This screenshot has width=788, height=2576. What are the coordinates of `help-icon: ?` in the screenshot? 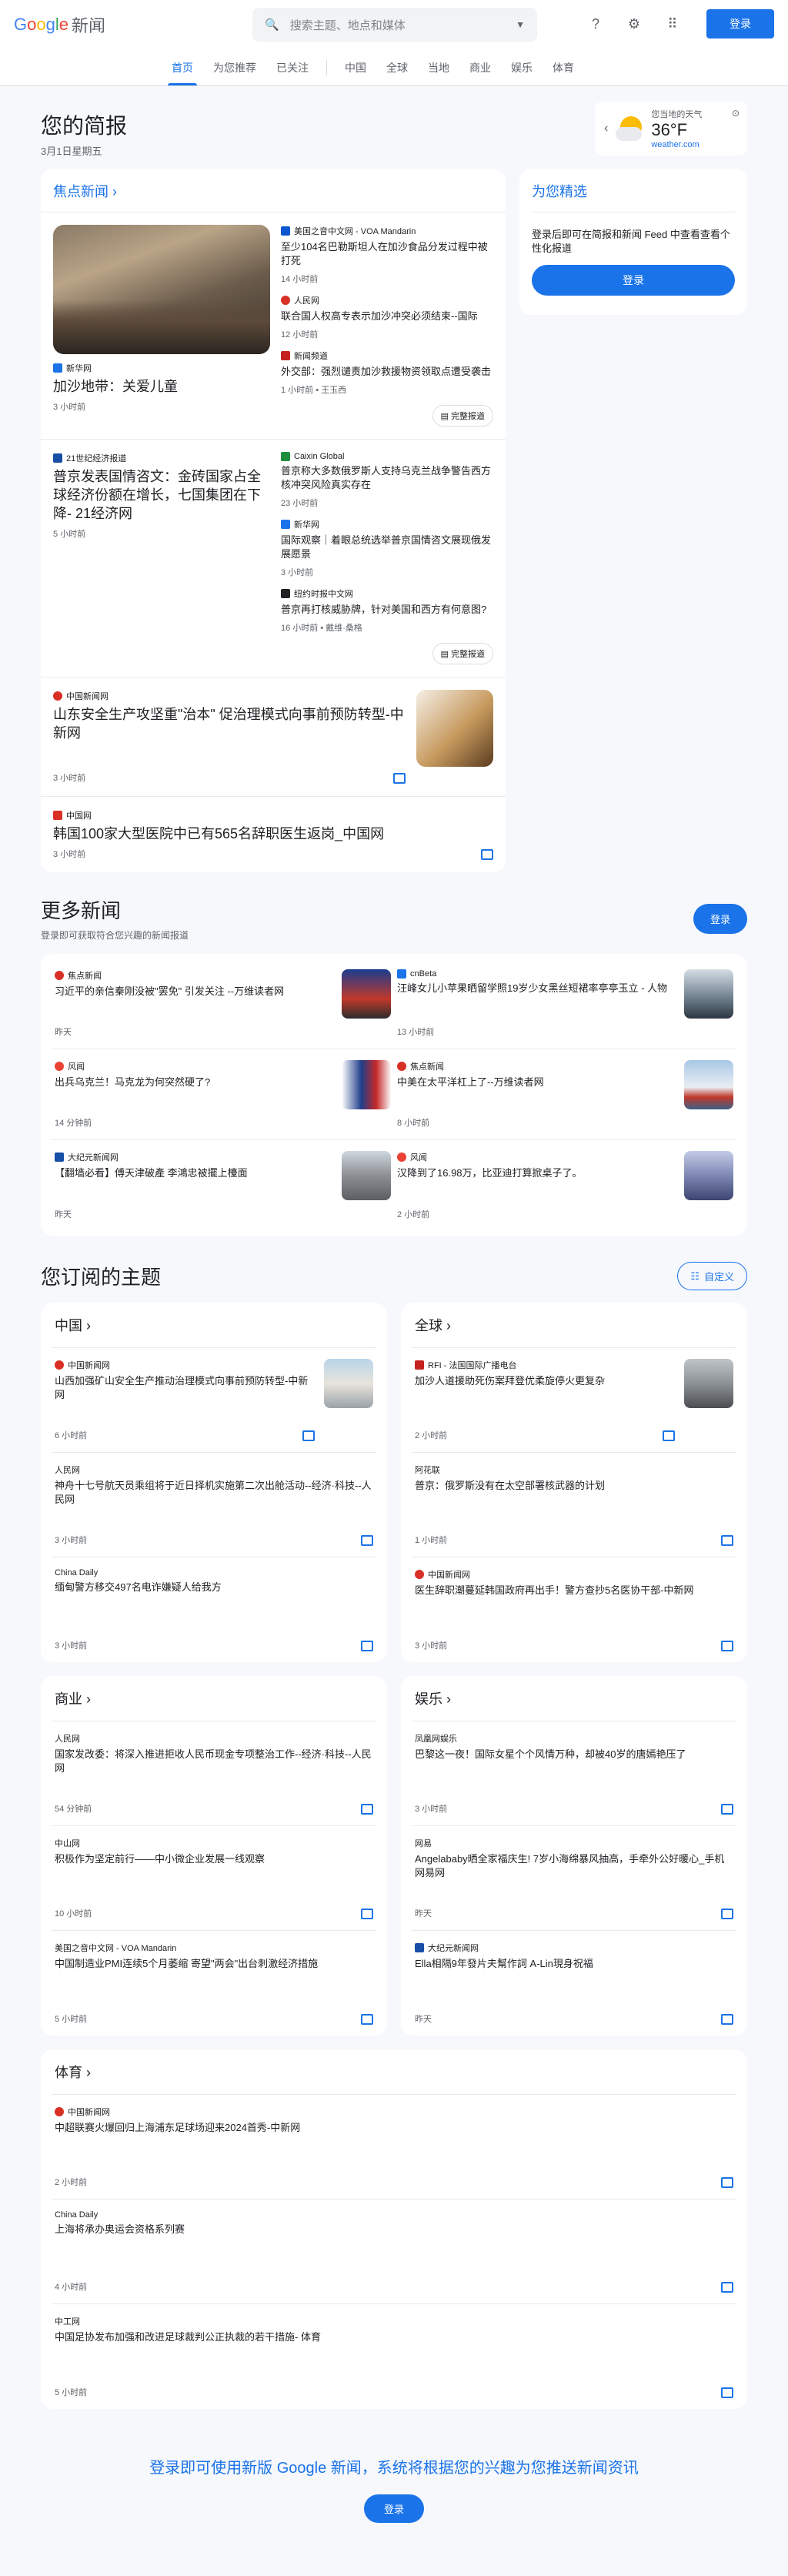 It's located at (595, 24).